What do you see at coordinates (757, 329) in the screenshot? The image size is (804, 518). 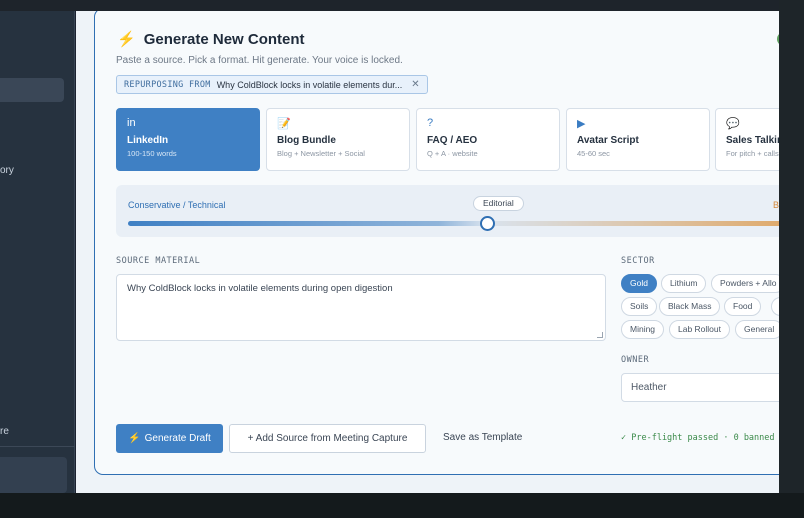 I see `sector-option-general: General` at bounding box center [757, 329].